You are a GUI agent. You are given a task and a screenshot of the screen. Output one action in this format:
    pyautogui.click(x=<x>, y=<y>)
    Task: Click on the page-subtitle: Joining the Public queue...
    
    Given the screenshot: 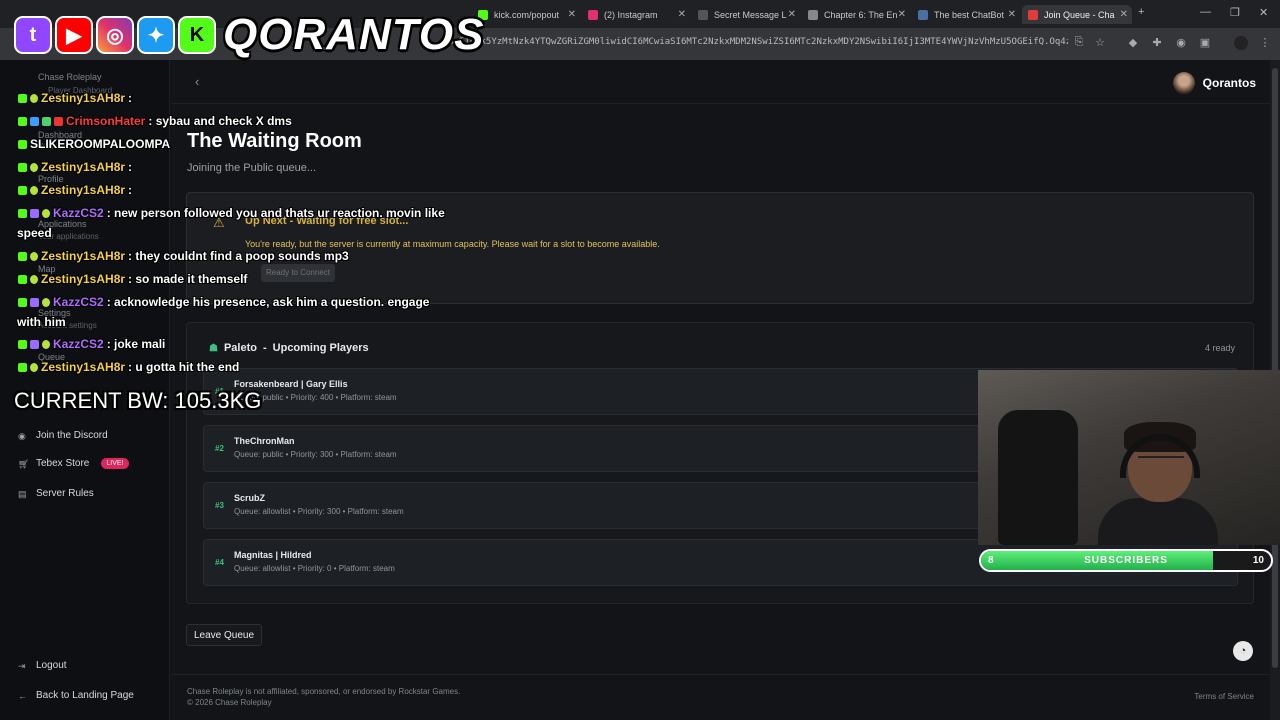 What is the action you would take?
    pyautogui.click(x=252, y=168)
    